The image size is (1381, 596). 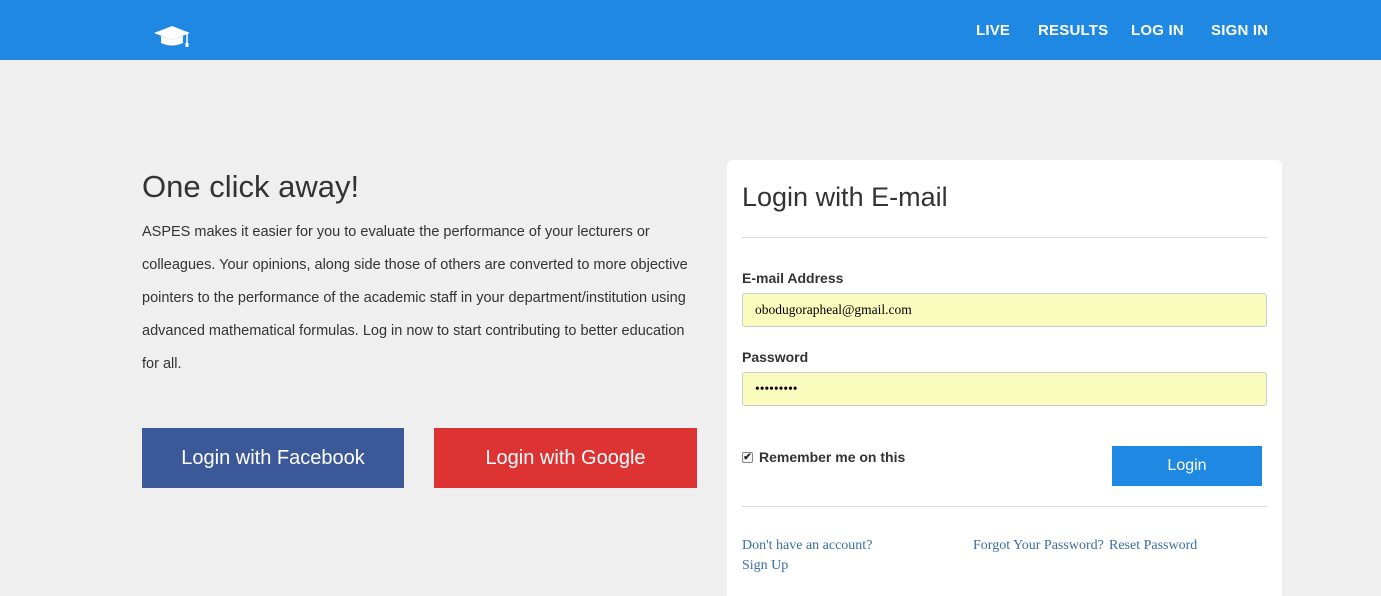 I want to click on login-facebook-button: Login with Facebook, so click(x=273, y=458).